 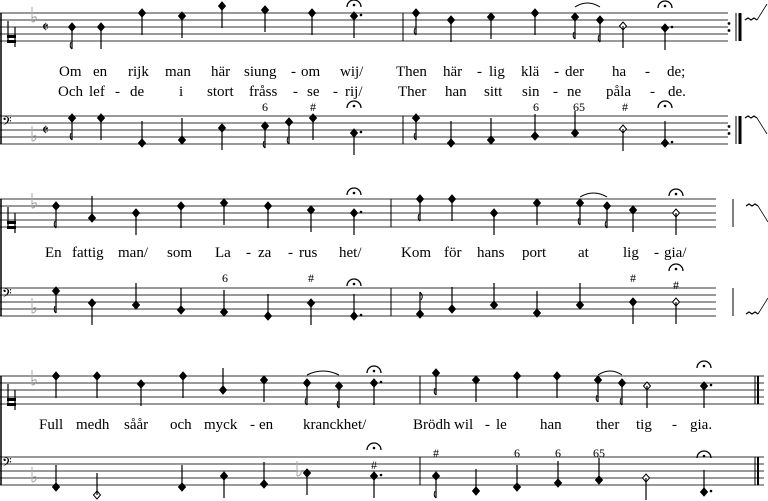 What do you see at coordinates (136, 425) in the screenshot?
I see `lyric-syllable: såår` at bounding box center [136, 425].